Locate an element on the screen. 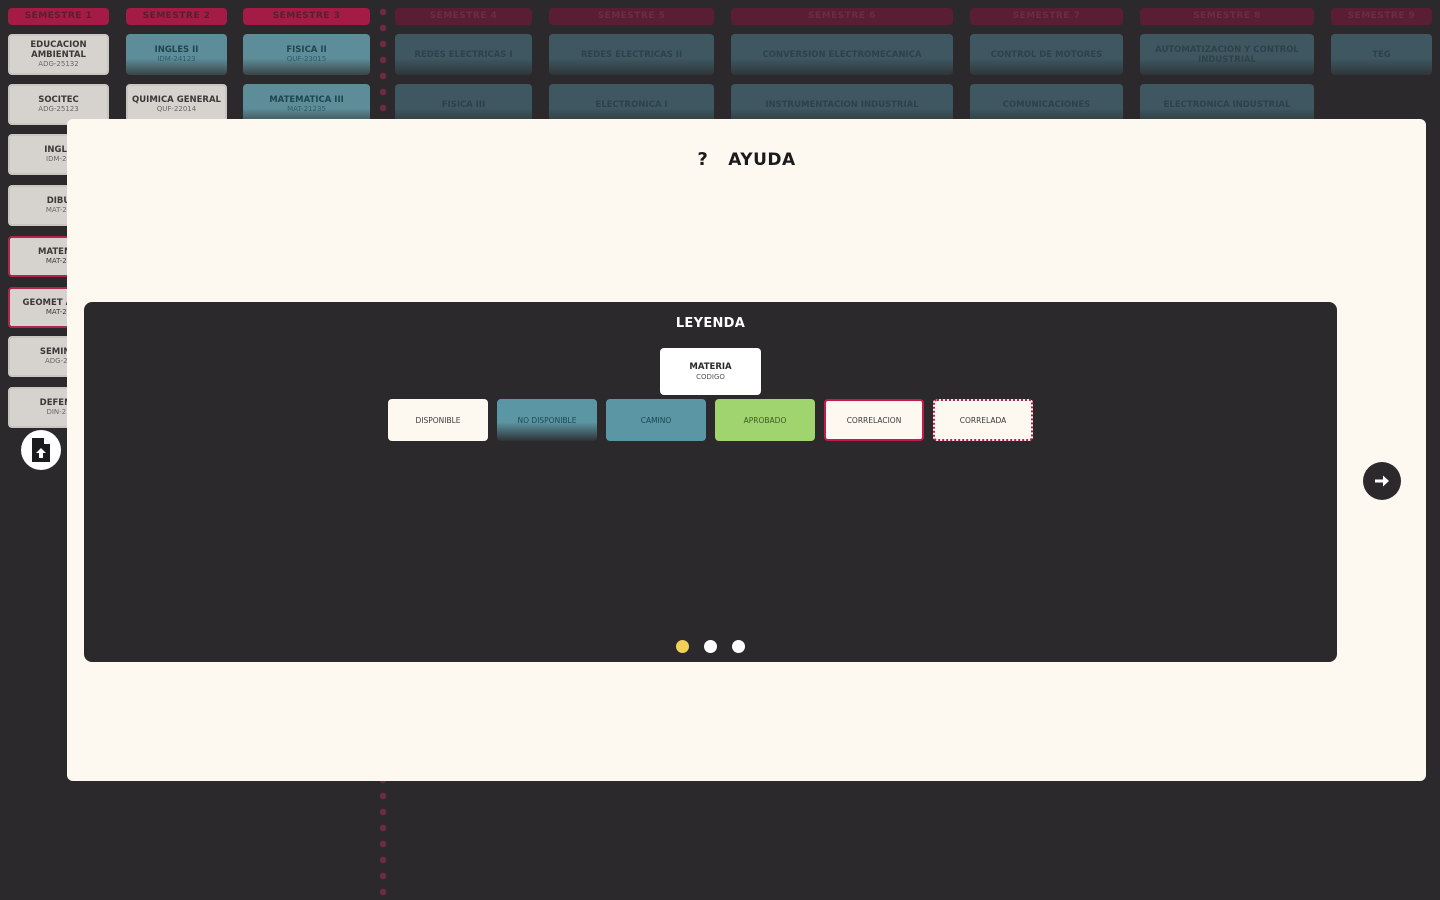 The image size is (1440, 900). semester-header: SEMESTRE 9 is located at coordinates (1381, 16).